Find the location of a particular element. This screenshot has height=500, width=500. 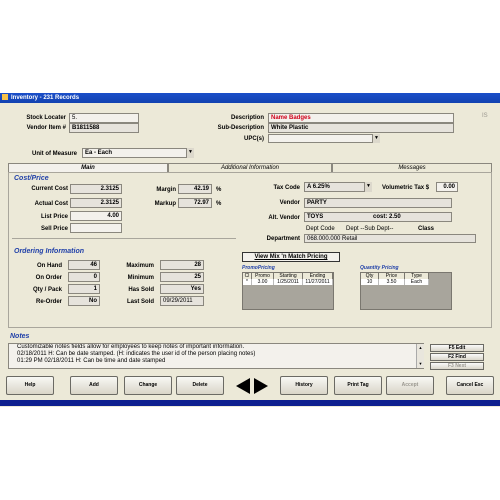

minimum-field: 25 is located at coordinates (182, 277).